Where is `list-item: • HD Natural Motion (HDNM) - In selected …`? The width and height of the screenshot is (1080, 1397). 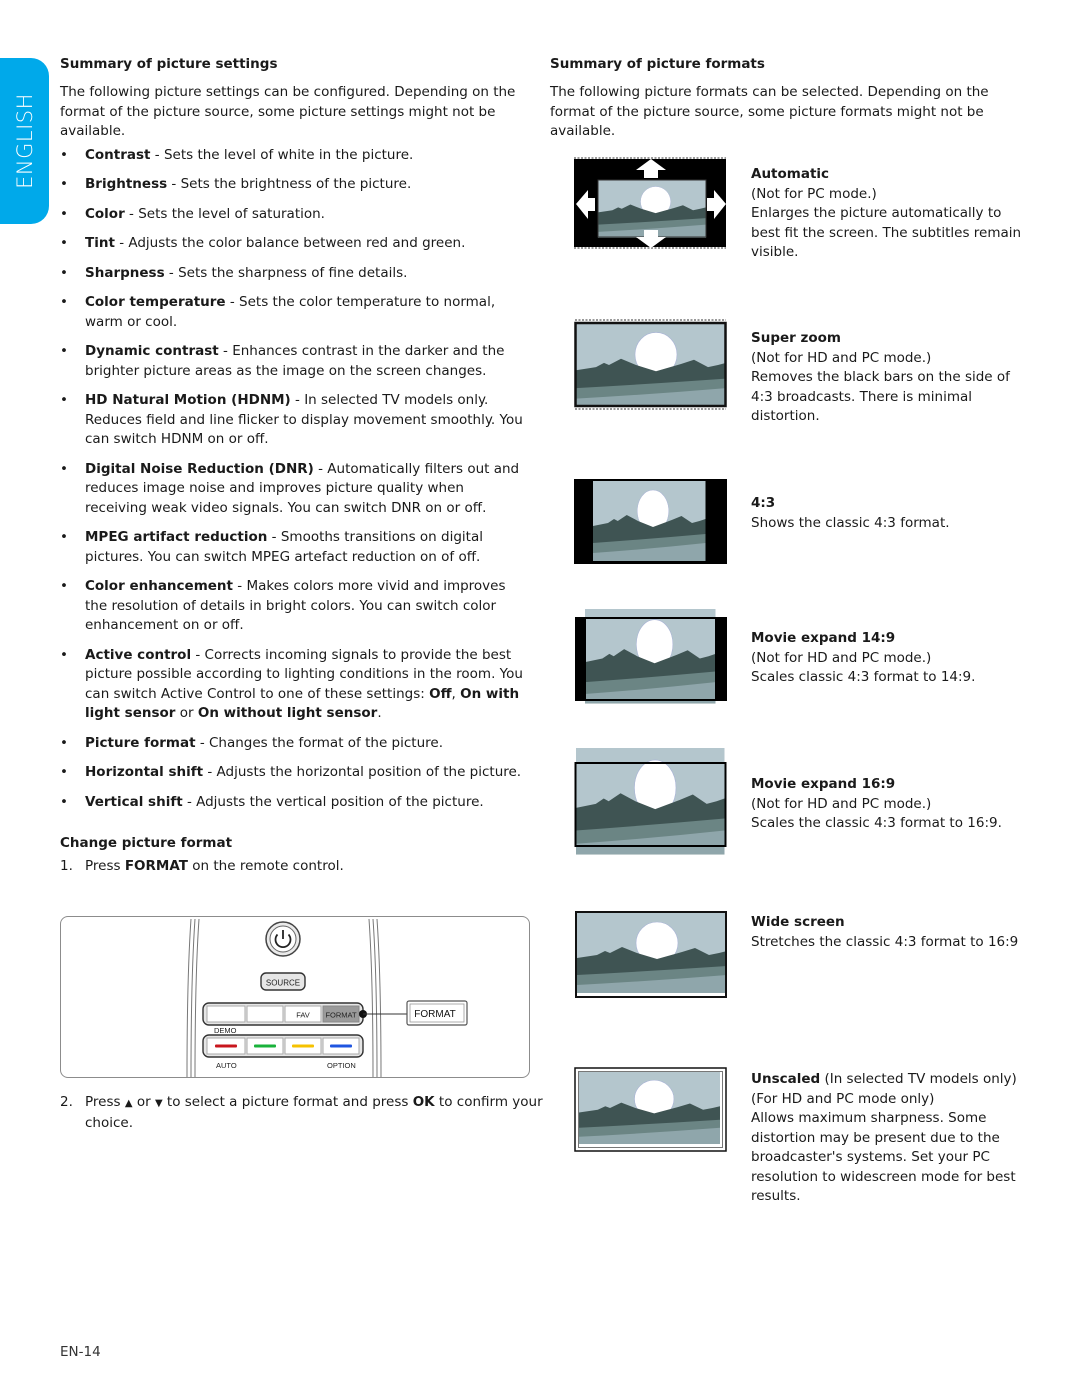 list-item: • HD Natural Motion (HDNM) - In selected … is located at coordinates (291, 419).